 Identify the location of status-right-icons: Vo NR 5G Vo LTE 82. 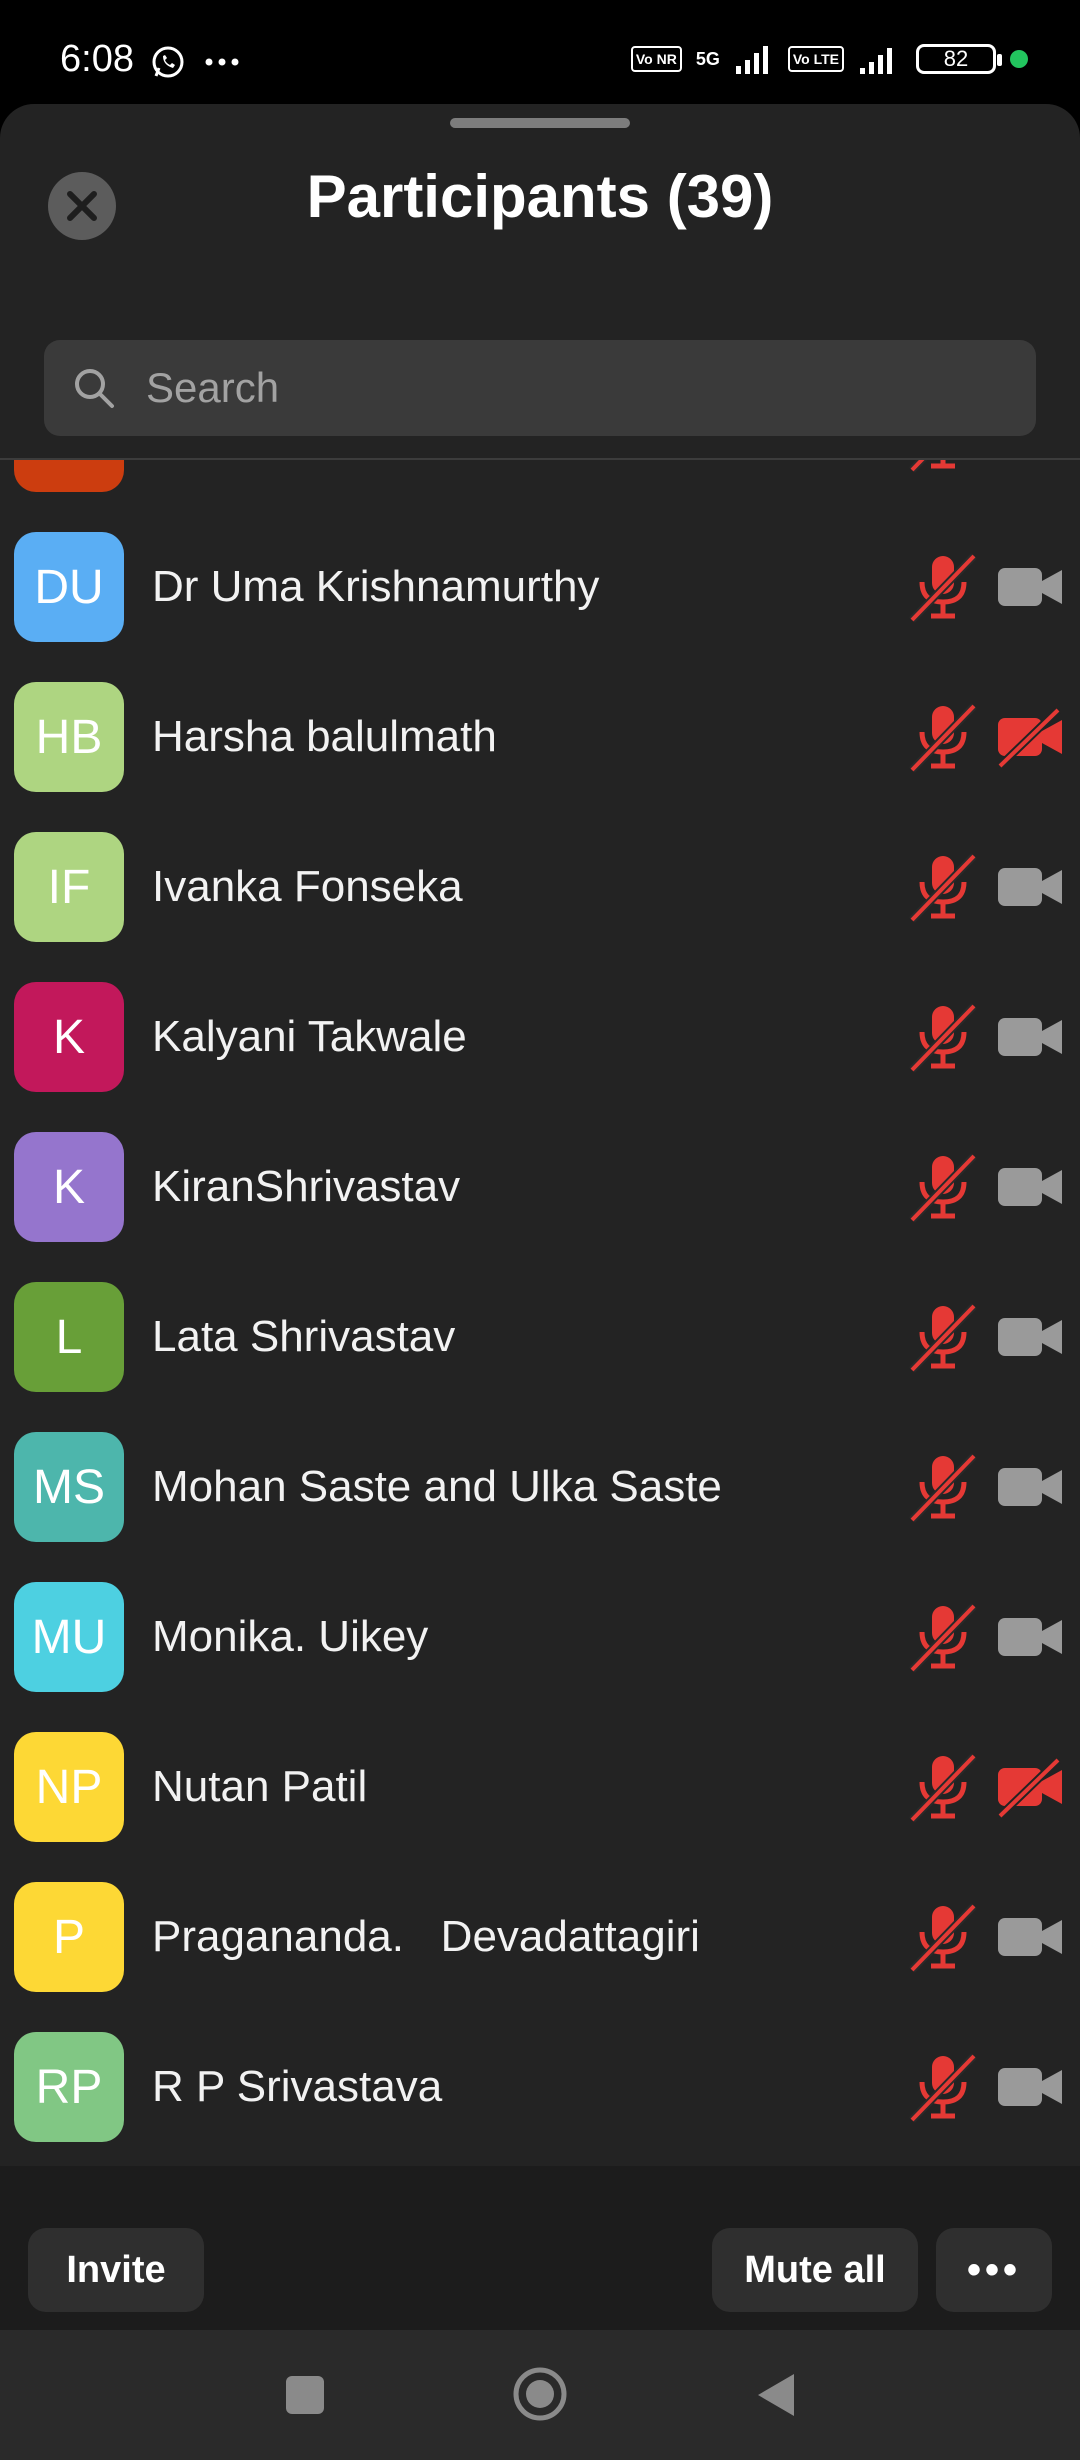
(829, 59).